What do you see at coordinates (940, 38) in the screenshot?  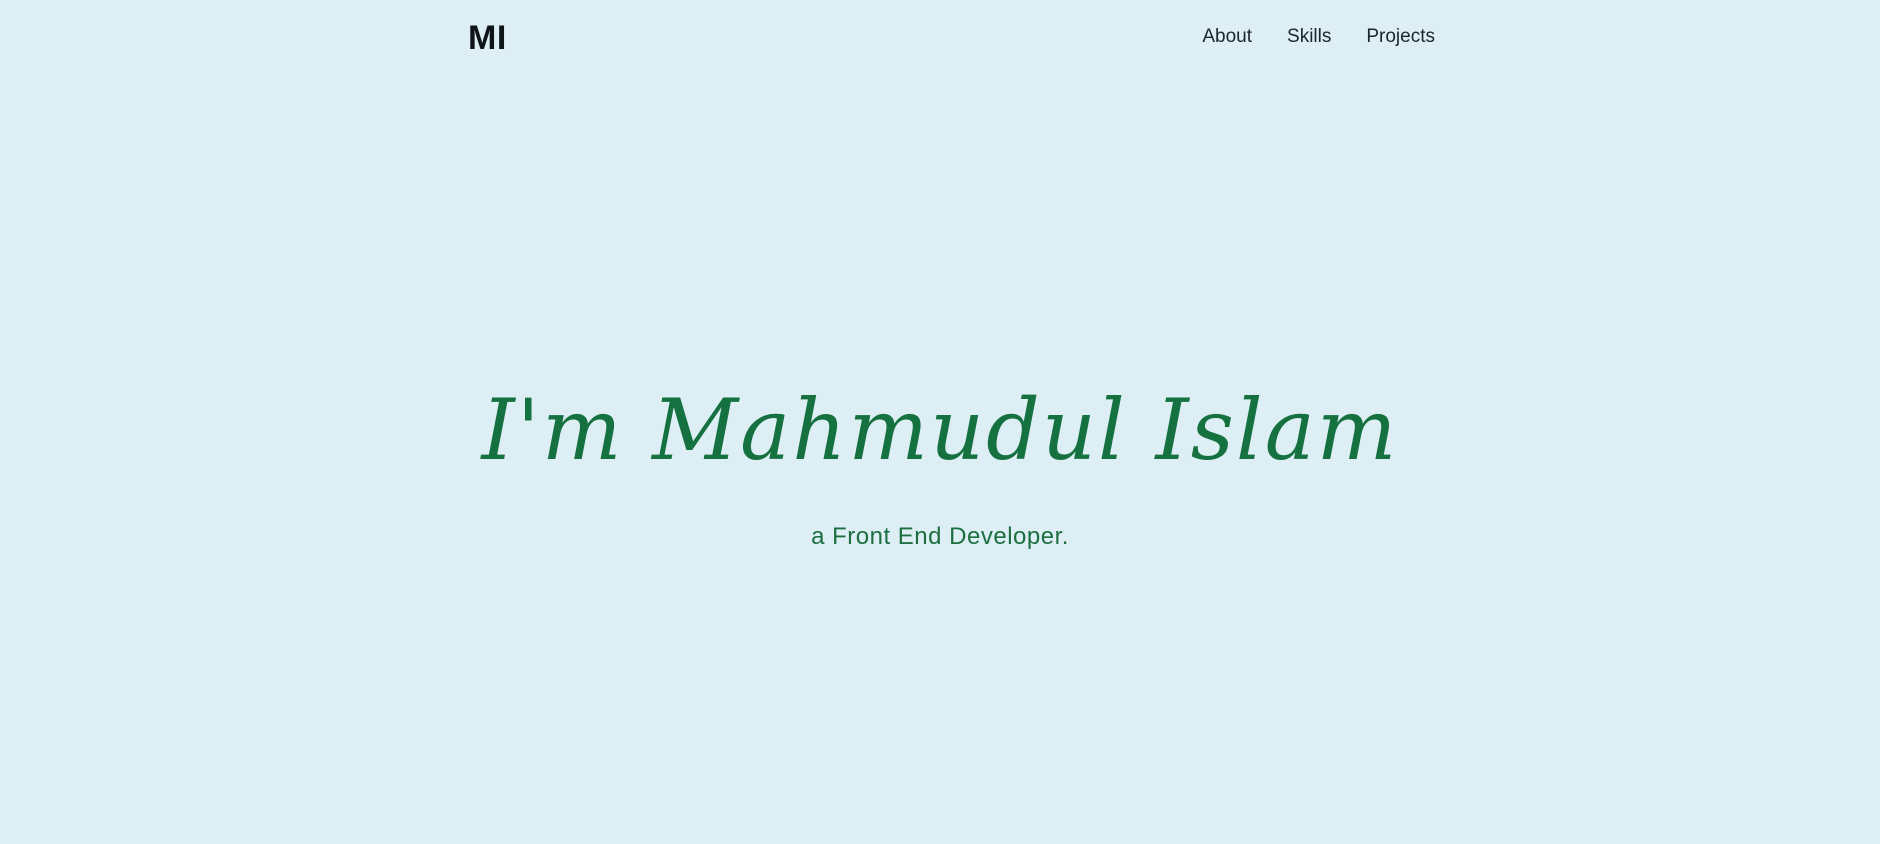 I see `site-header: MI About Skills Projects` at bounding box center [940, 38].